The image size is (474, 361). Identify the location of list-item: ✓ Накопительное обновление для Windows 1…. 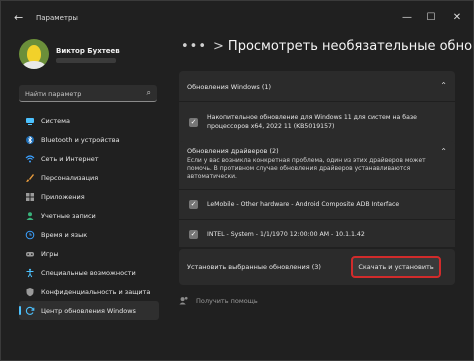
(317, 121).